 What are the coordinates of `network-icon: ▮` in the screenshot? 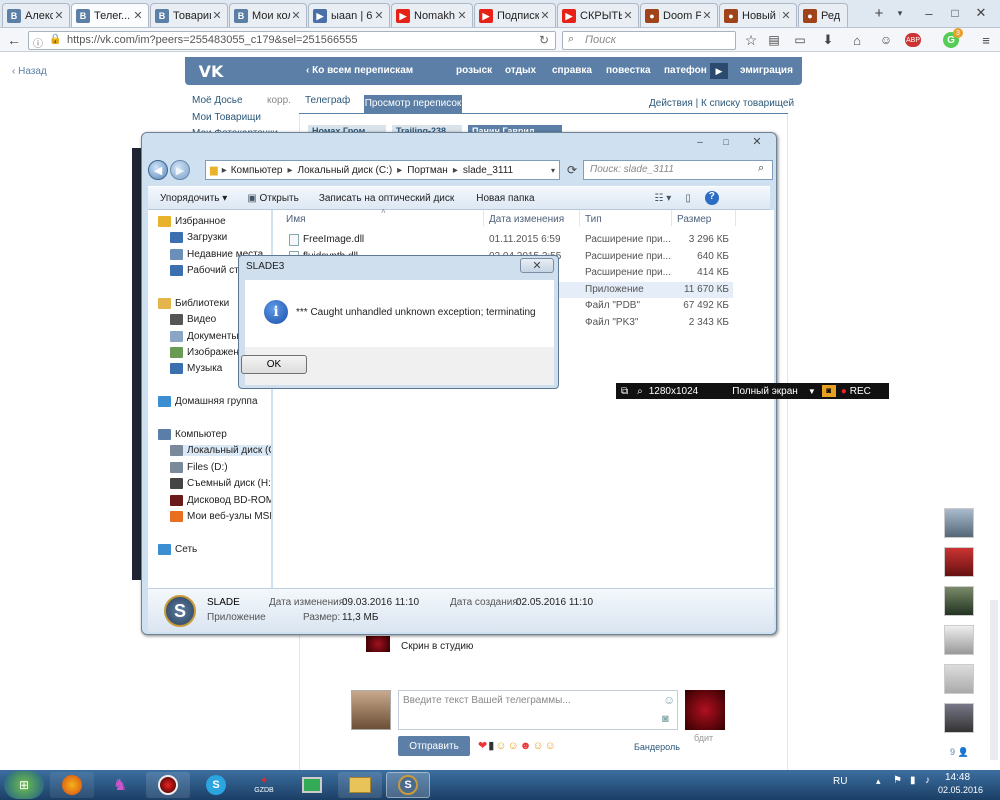 It's located at (913, 780).